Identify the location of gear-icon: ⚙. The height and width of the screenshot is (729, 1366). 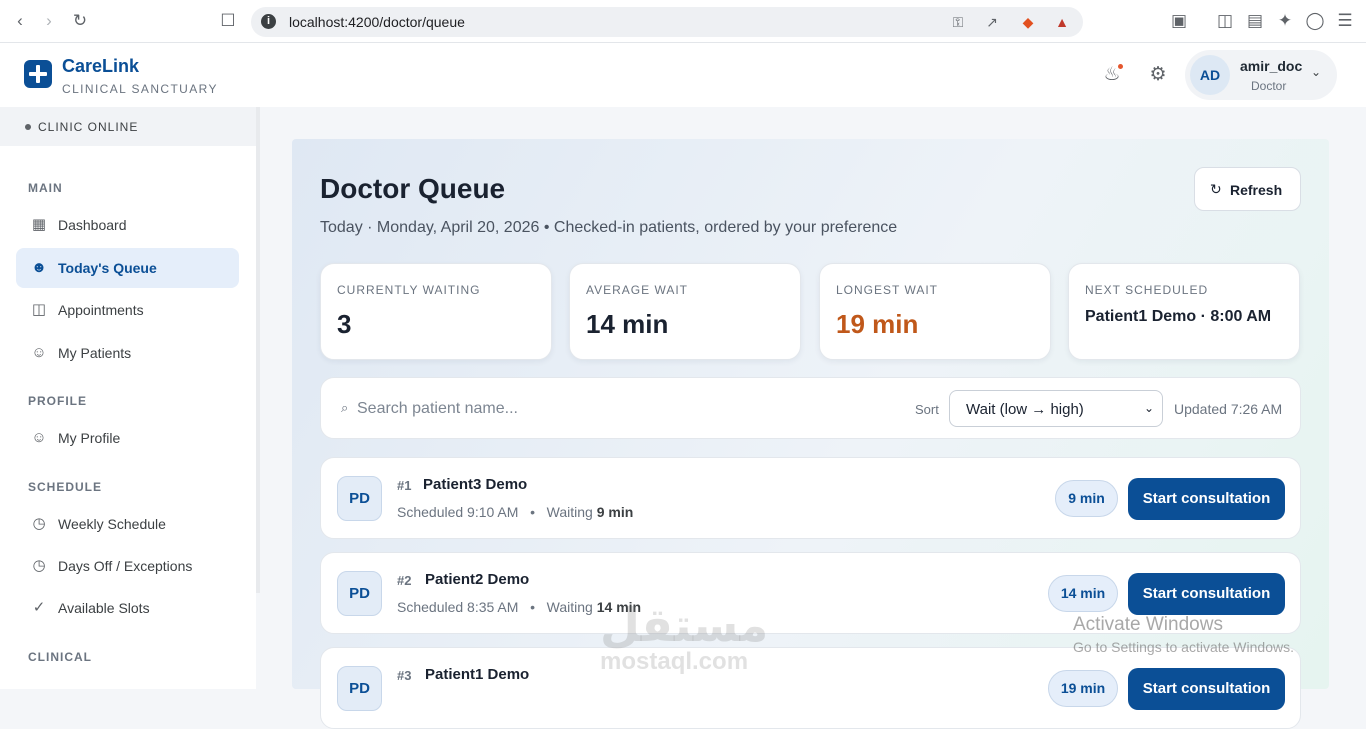
(1158, 75).